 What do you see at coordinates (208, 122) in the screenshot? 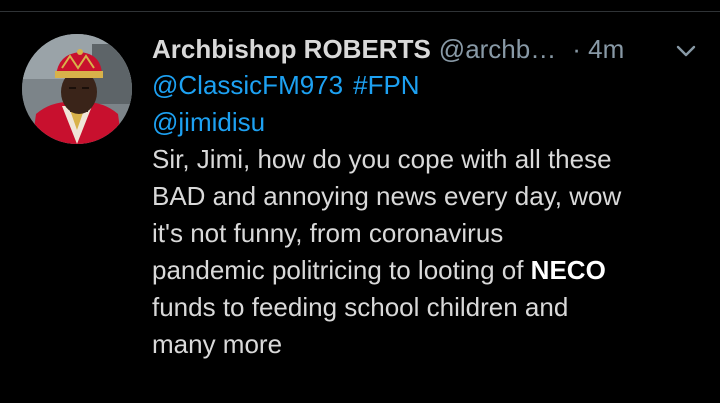
I see `mention-jimidisu: @jimidisu` at bounding box center [208, 122].